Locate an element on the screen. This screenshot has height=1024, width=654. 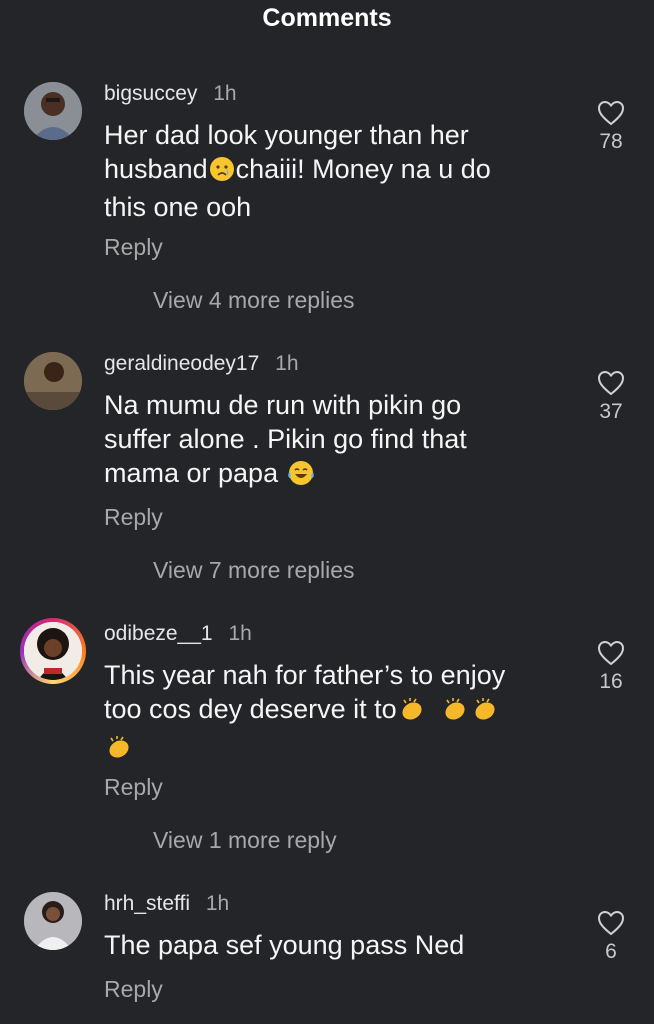
comment-text-line: Her dad look younger than her is located at coordinates (286, 135).